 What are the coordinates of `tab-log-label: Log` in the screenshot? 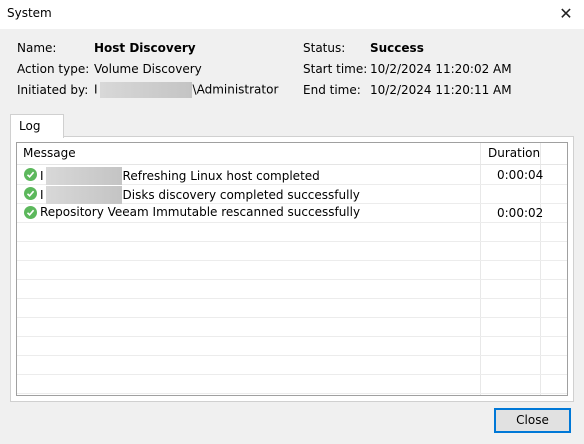 It's located at (30, 126).